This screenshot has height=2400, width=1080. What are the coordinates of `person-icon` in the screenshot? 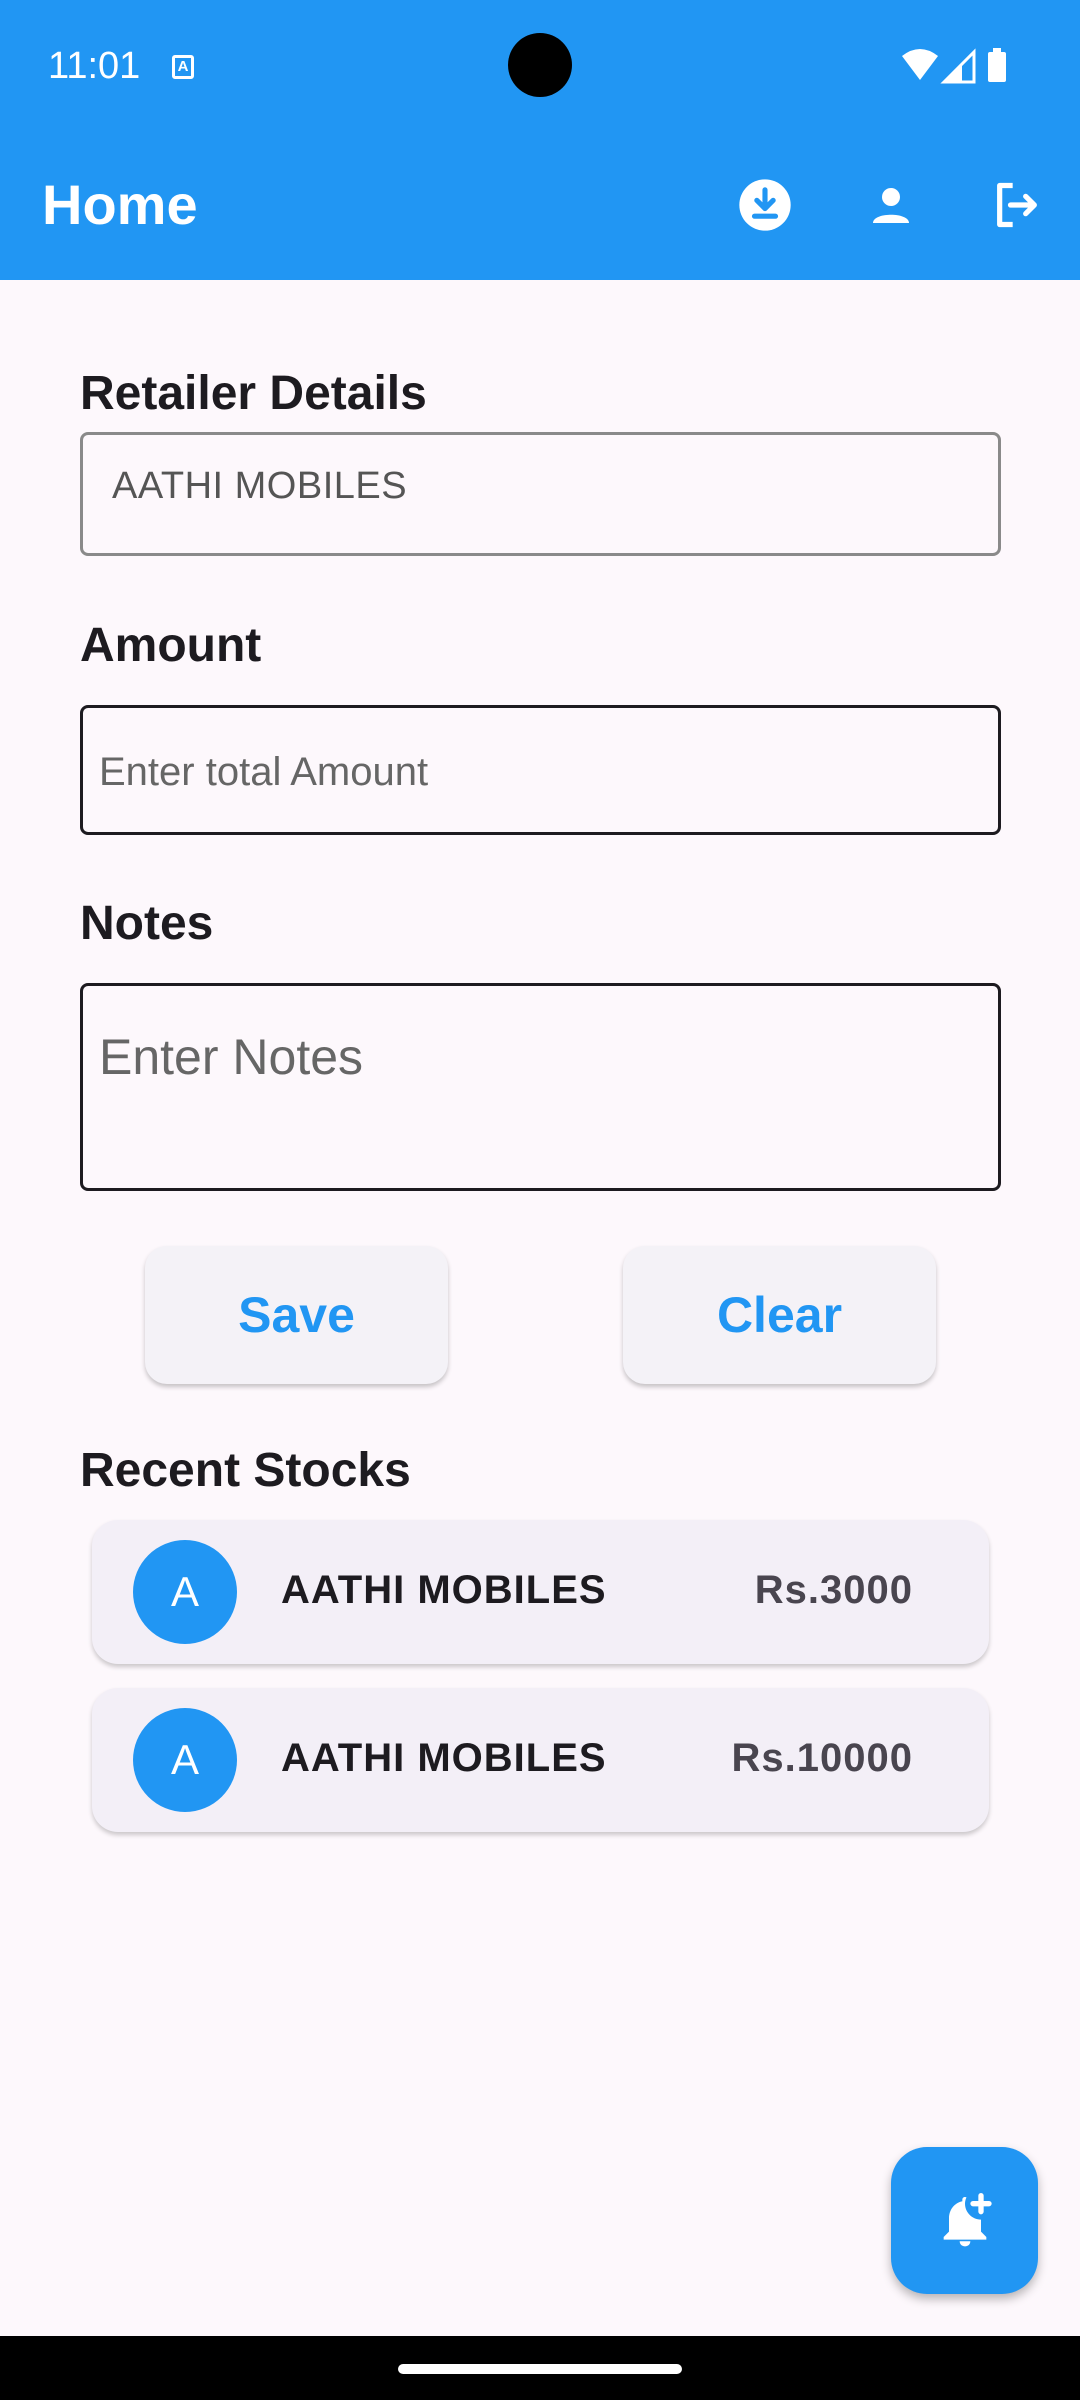 It's located at (891, 205).